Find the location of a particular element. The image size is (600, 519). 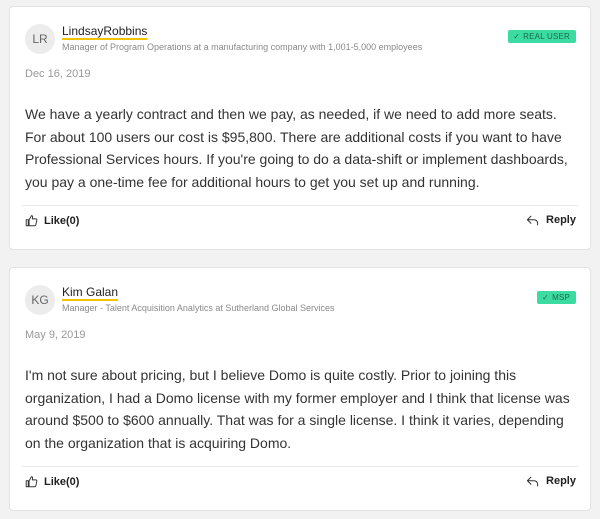

review-date: Dec 16, 2019 is located at coordinates (58, 74).